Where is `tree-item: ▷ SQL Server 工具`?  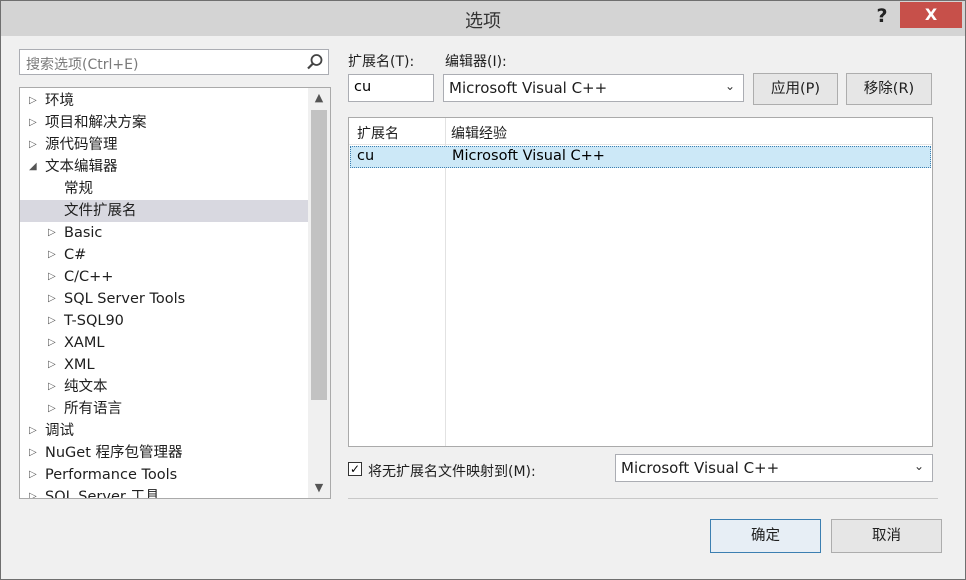
tree-item: ▷ SQL Server 工具 is located at coordinates (164, 492).